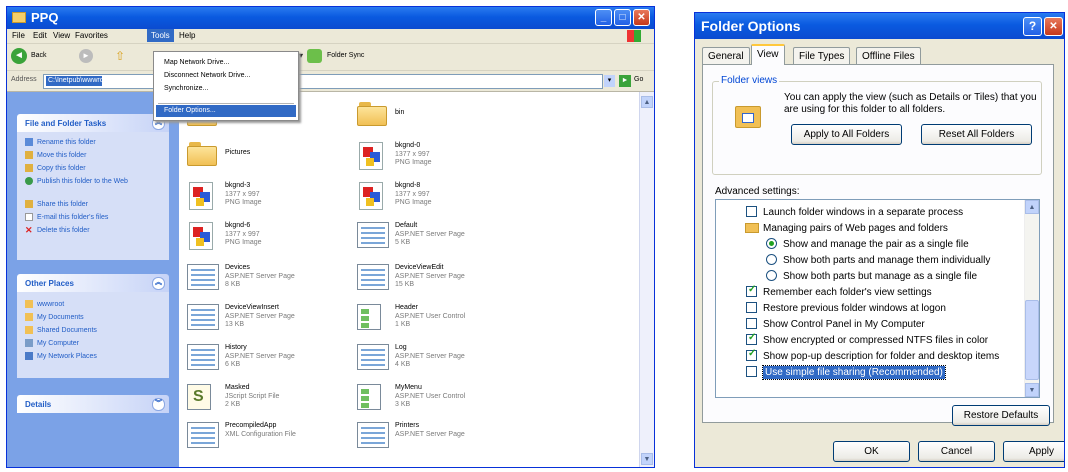  Describe the element at coordinates (437, 197) in the screenshot. I see `file-item: bkgnd-8 1377 x 997 PNG Image` at that location.